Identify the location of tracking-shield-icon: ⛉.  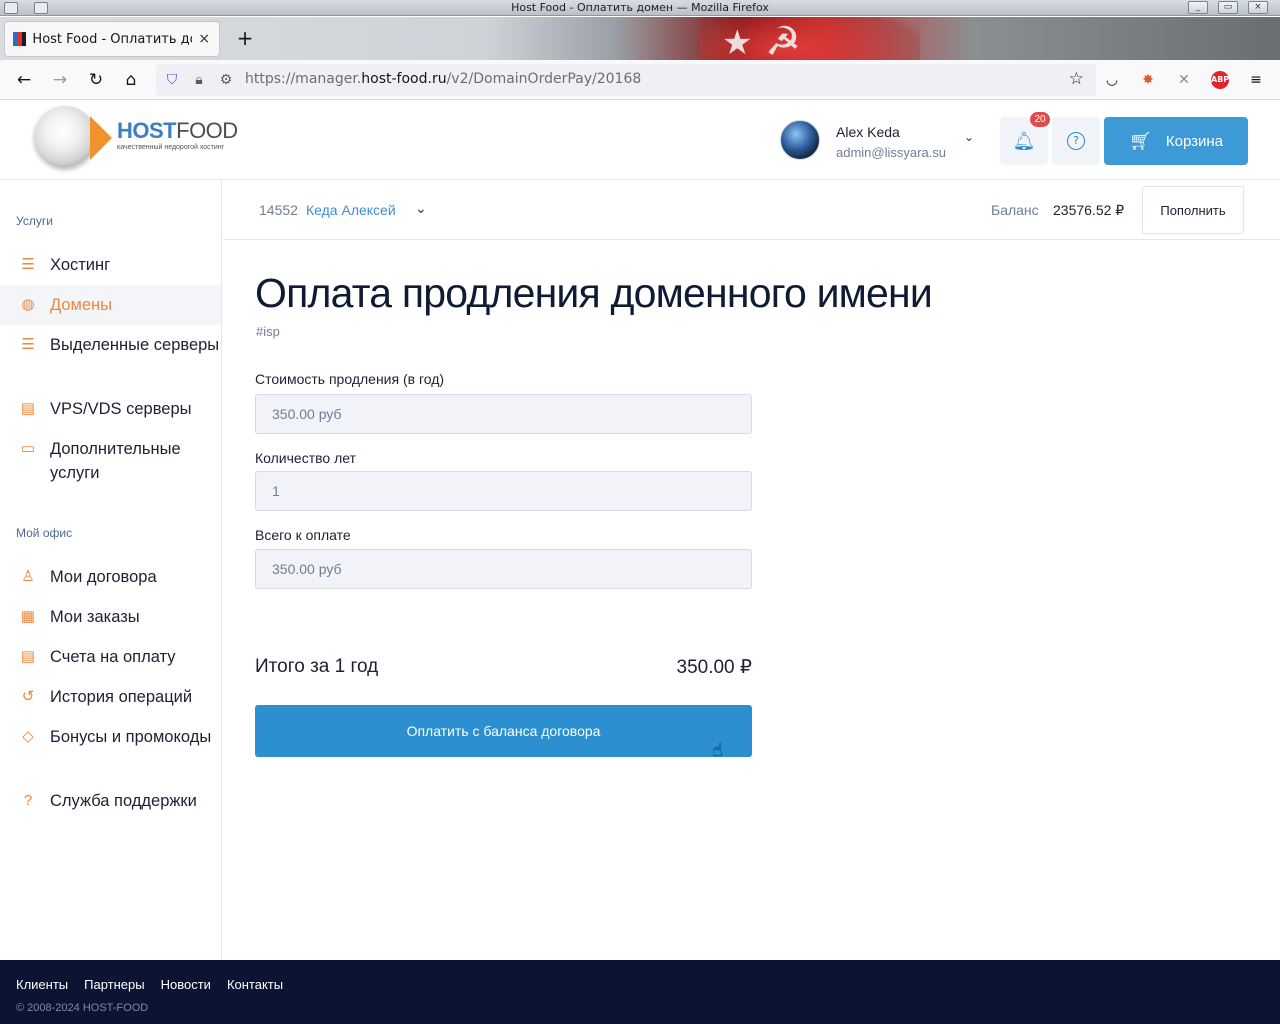
(172, 80).